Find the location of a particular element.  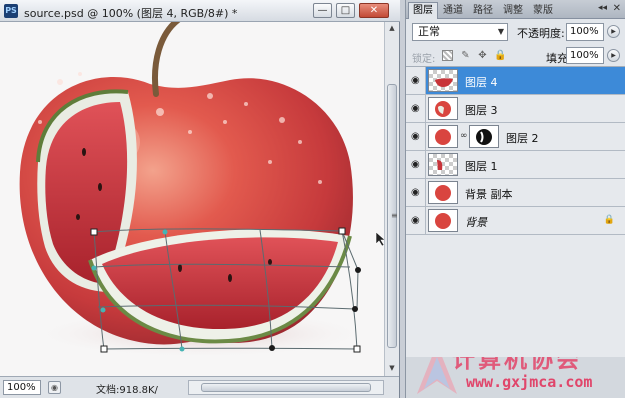

layer-row-layer-3: ◉ 图层 3 is located at coordinates (515, 109).